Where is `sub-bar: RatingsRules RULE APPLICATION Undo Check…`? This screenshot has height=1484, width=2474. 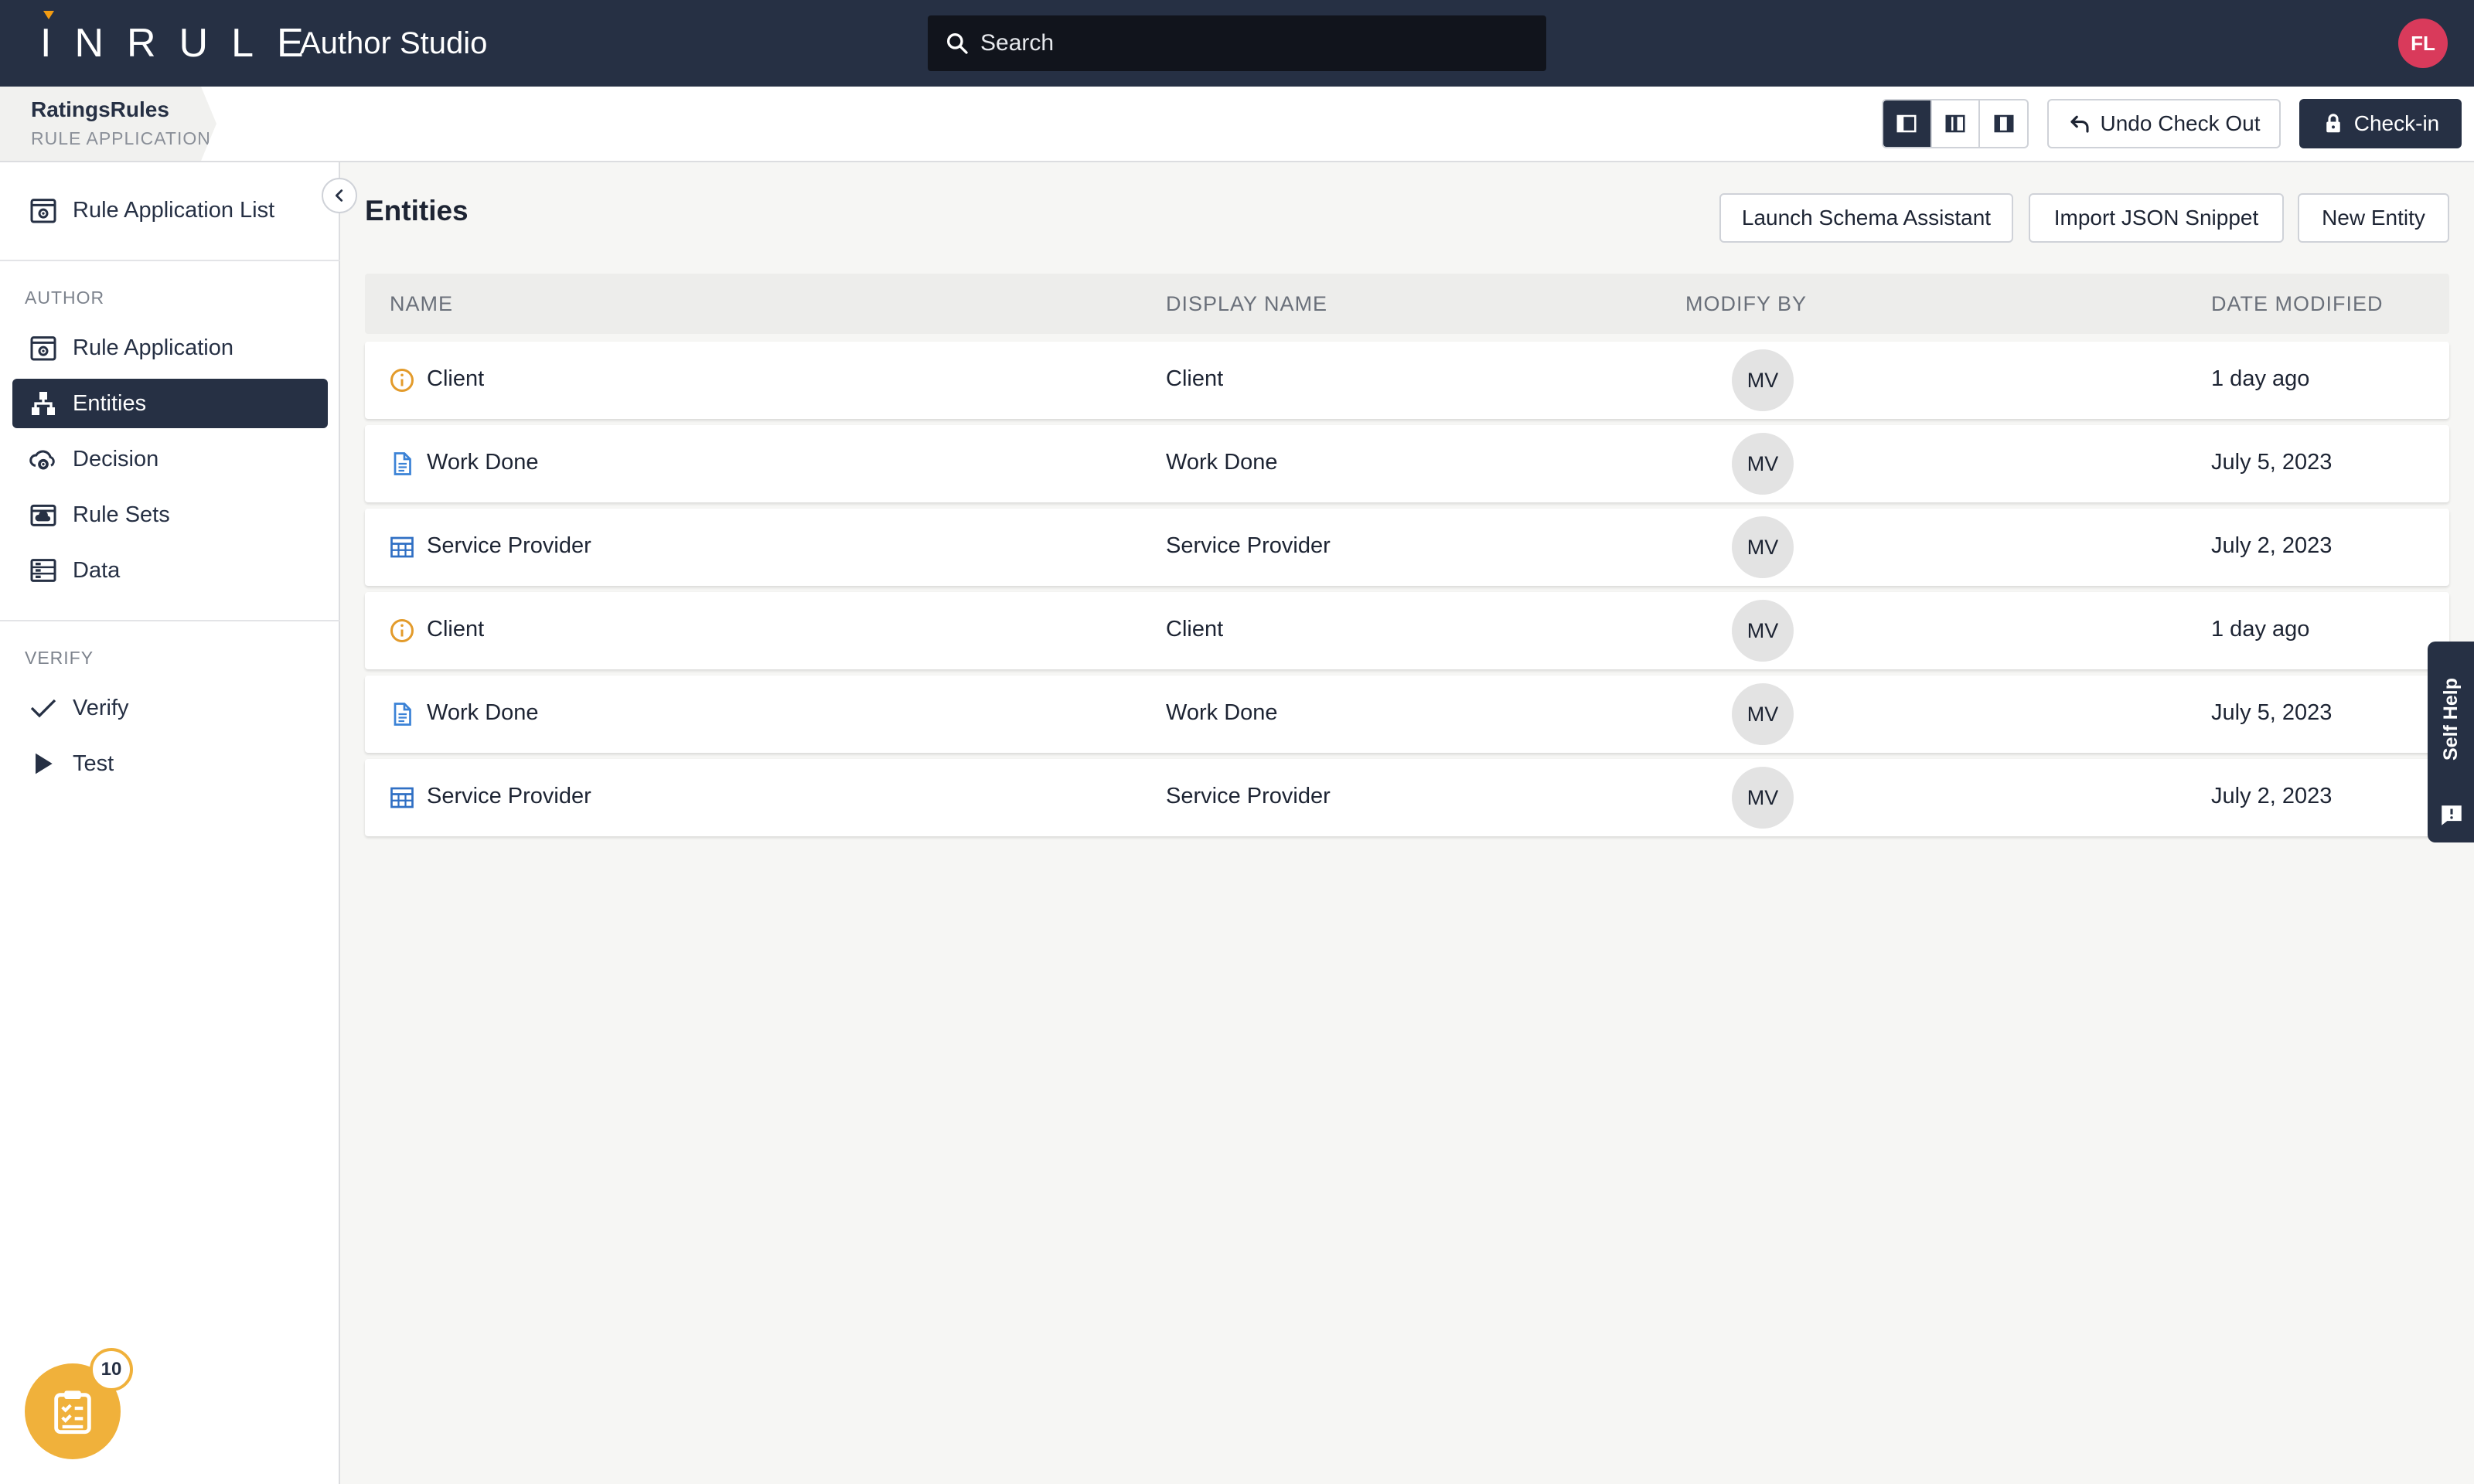
sub-bar: RatingsRules RULE APPLICATION Undo Check… is located at coordinates (1237, 124).